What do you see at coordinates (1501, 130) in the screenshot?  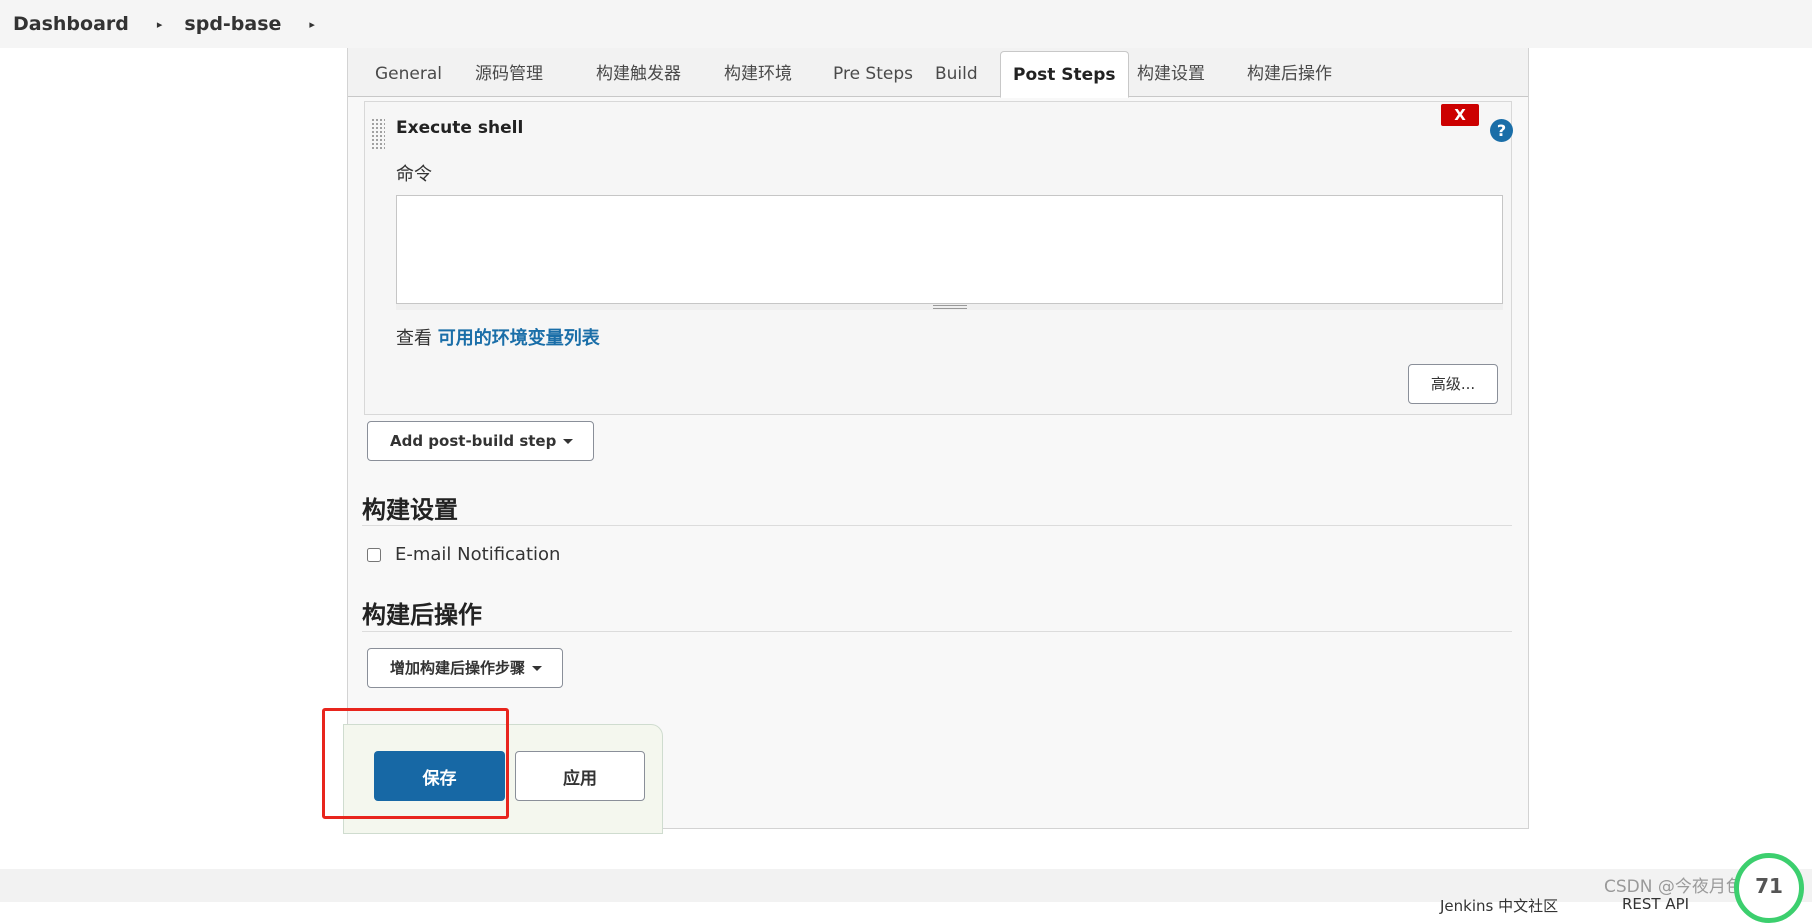 I see `help-icon: ?` at bounding box center [1501, 130].